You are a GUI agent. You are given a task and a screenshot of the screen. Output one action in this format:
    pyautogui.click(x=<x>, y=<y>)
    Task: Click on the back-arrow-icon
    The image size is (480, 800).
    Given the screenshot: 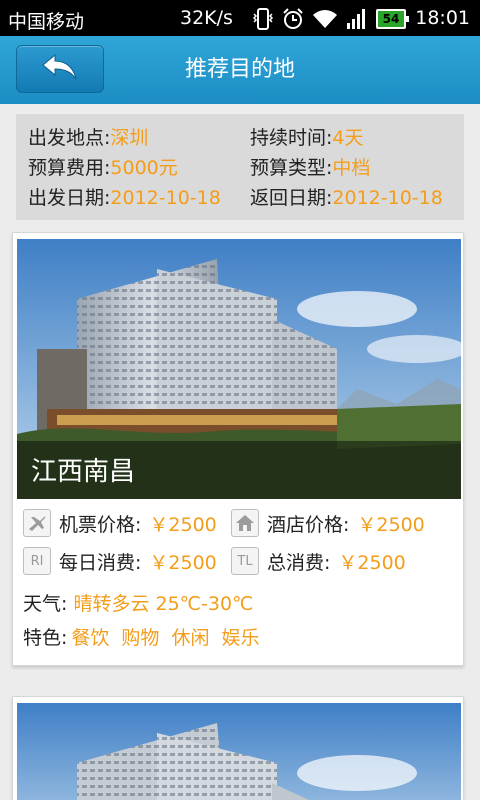 What is the action you would take?
    pyautogui.click(x=60, y=69)
    